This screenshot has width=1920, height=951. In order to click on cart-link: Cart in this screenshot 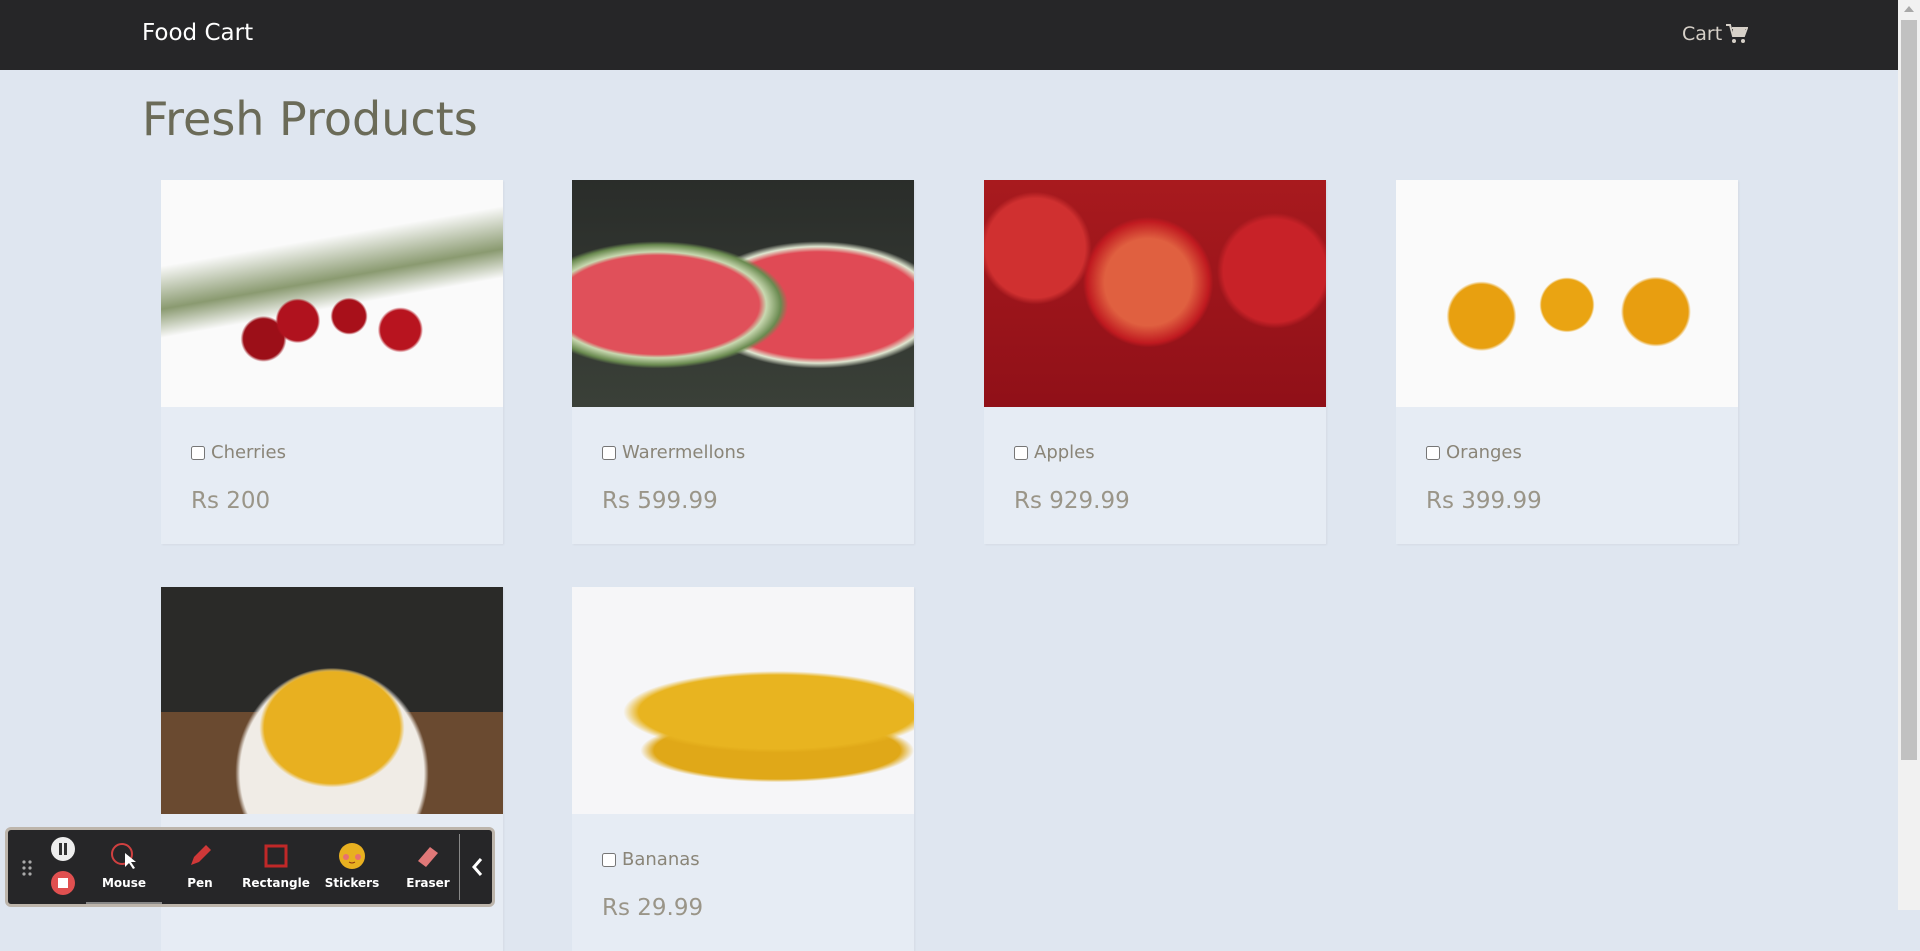, I will do `click(1715, 34)`.